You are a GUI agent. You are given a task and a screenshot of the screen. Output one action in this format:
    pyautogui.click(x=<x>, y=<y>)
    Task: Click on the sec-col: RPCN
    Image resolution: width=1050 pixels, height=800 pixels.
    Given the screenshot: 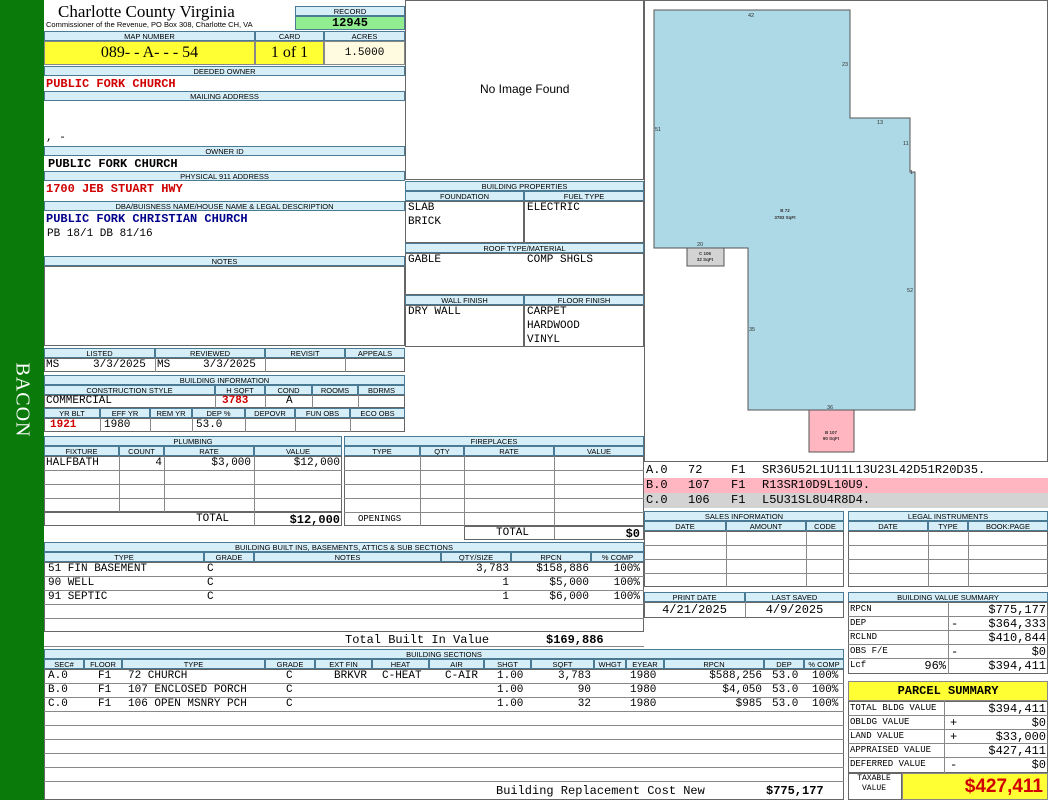 What is the action you would take?
    pyautogui.click(x=714, y=664)
    